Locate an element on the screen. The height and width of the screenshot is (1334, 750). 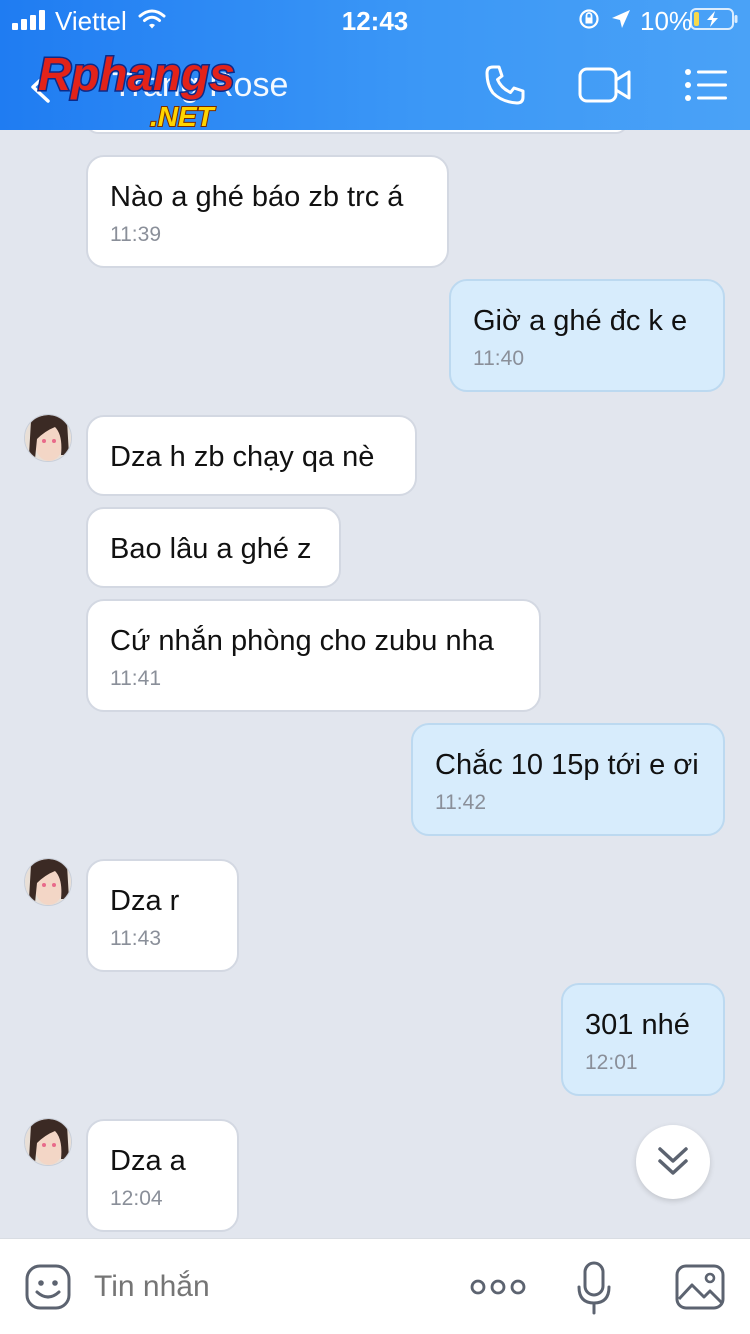
message-time: 11:41 is located at coordinates (135, 678).